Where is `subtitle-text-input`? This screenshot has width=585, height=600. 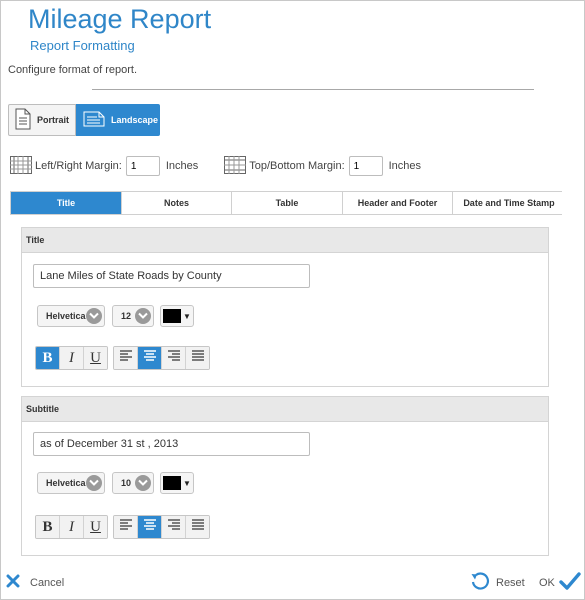
subtitle-text-input is located at coordinates (171, 444).